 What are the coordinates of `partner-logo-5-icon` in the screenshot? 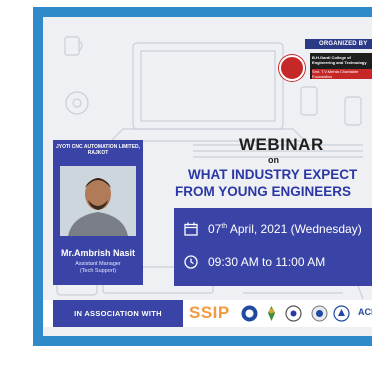 It's located at (341, 313).